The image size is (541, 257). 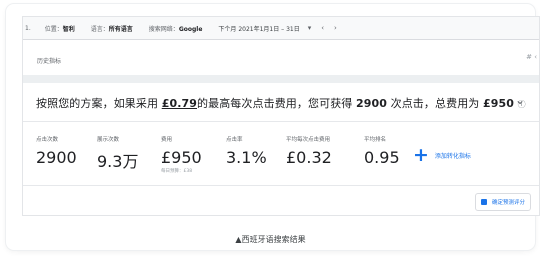 What do you see at coordinates (310, 28) in the screenshot?
I see `dropdown-arrow-icon: ▾` at bounding box center [310, 28].